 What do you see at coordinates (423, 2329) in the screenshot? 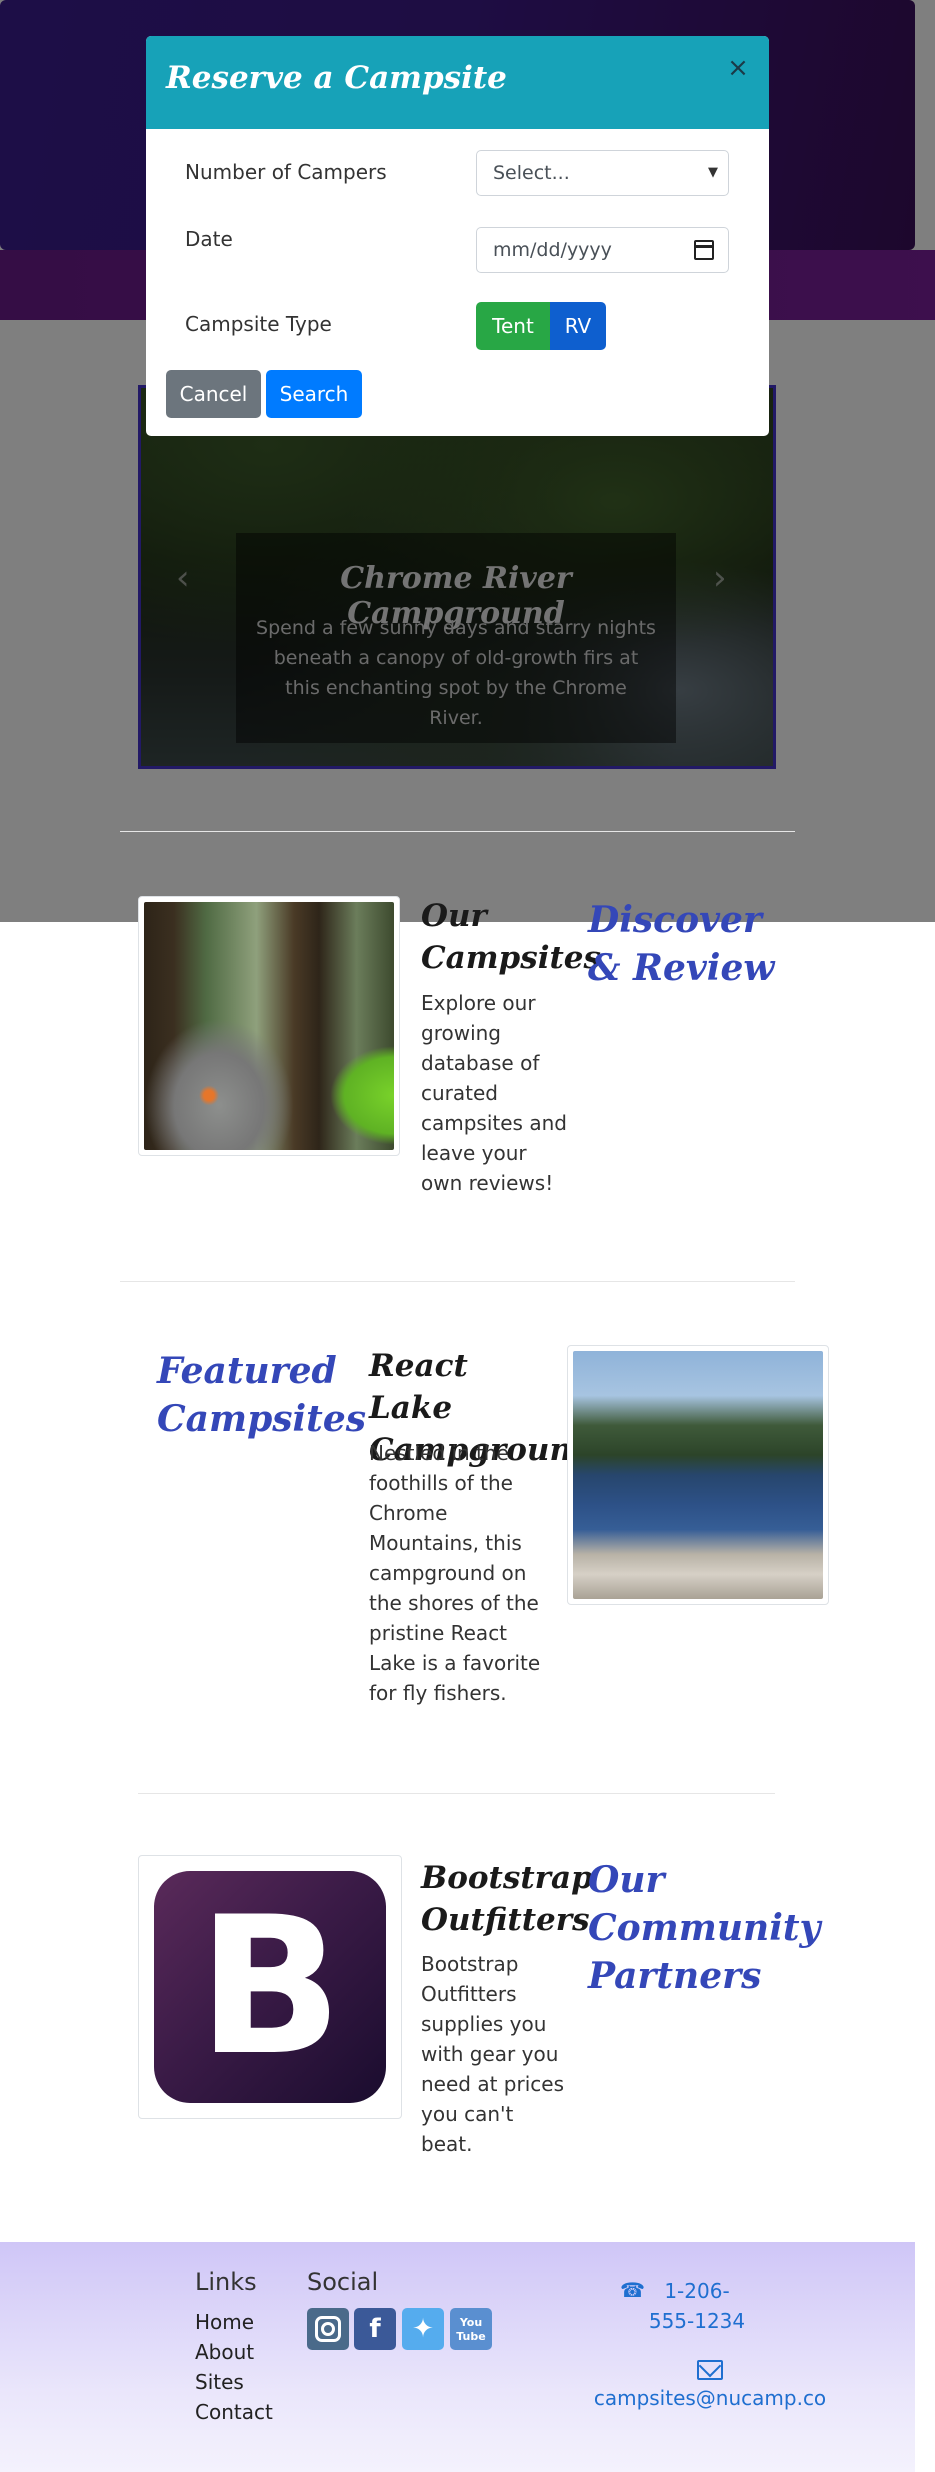
I see `twitter-icon: ✦` at bounding box center [423, 2329].